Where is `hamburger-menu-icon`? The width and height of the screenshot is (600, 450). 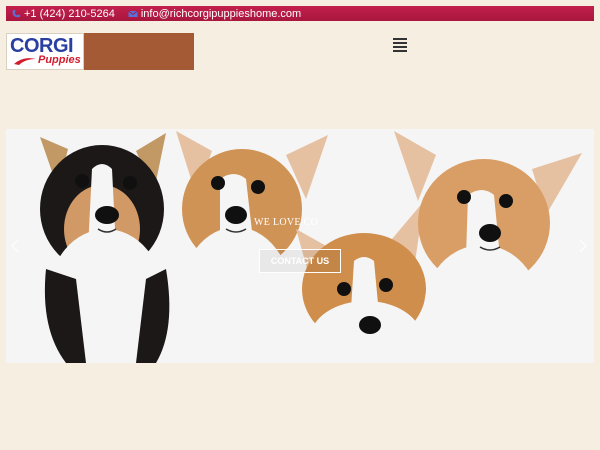
hamburger-menu-icon is located at coordinates (400, 45).